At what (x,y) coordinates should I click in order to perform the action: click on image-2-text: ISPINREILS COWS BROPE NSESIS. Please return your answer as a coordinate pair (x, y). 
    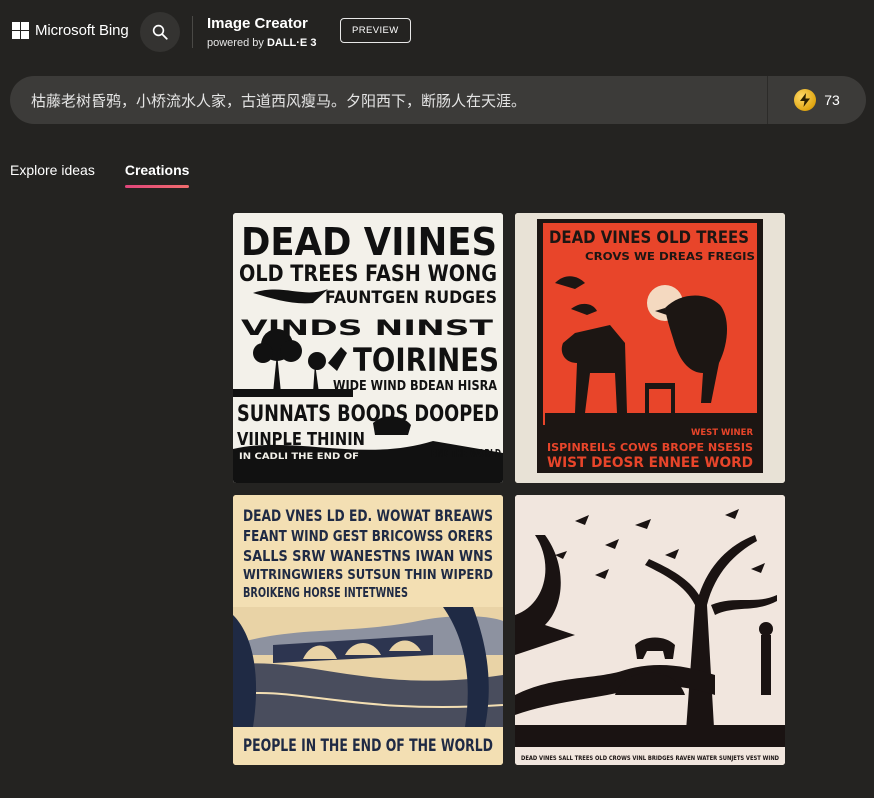
    Looking at the image, I should click on (650, 448).